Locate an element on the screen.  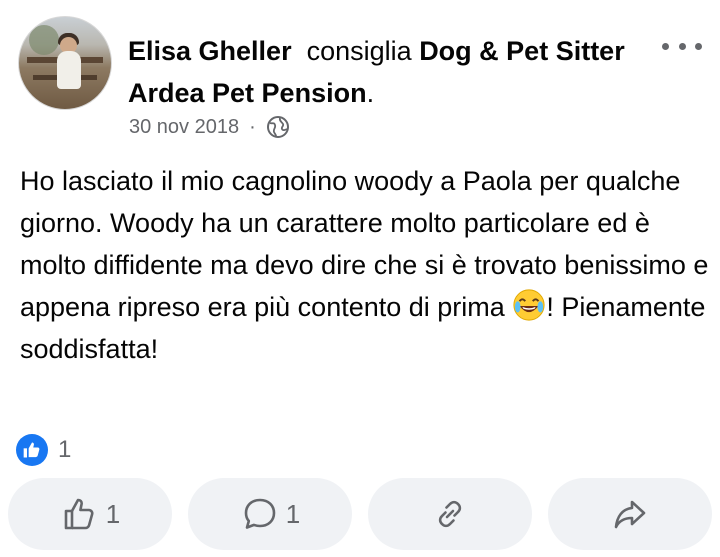
like-button: 1 is located at coordinates (90, 514).